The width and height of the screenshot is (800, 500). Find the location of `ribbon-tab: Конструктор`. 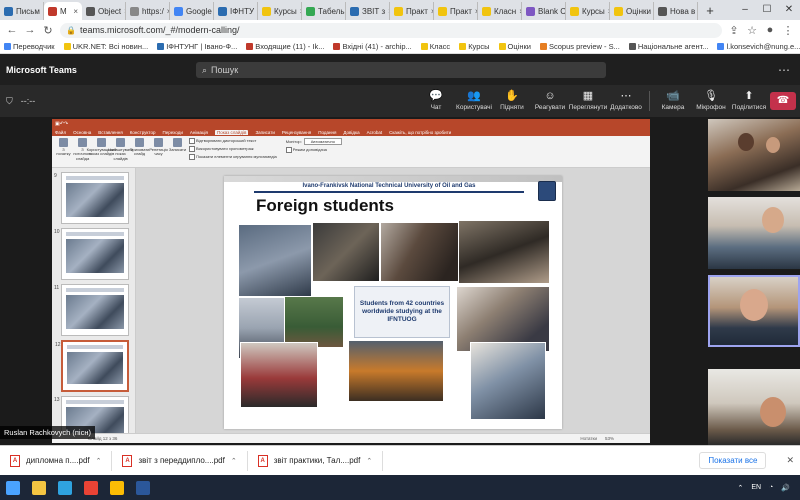

ribbon-tab: Конструктор is located at coordinates (143, 132).